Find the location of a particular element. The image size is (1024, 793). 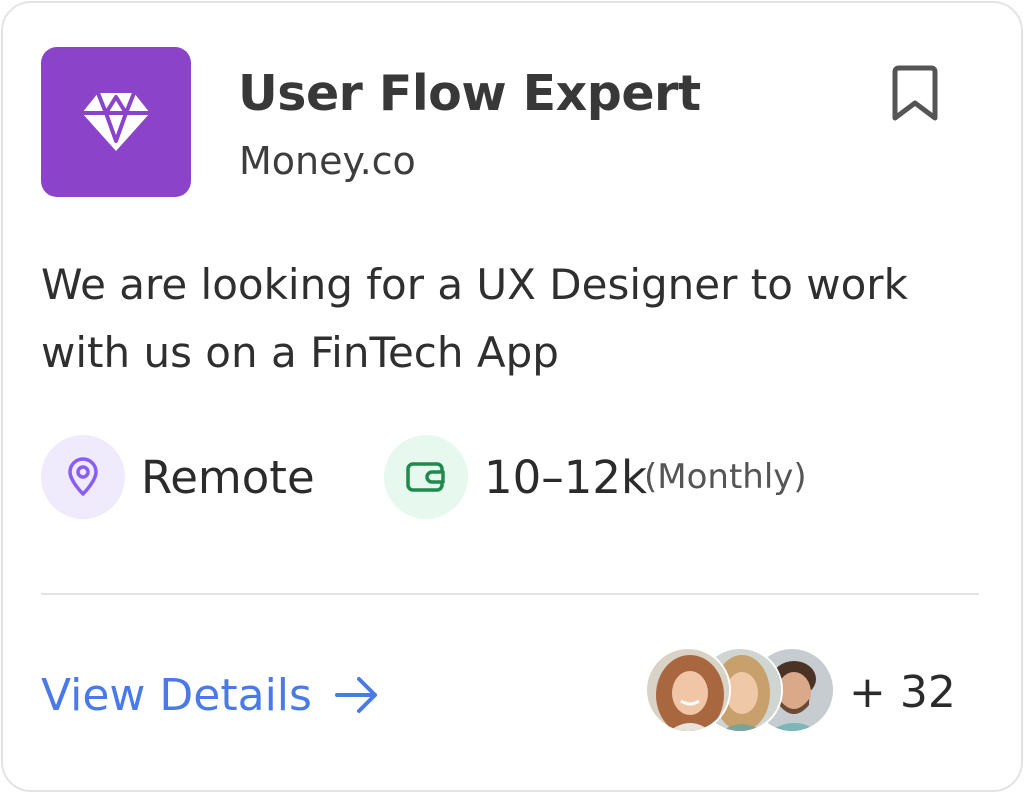

location-pin-icon is located at coordinates (83, 476).